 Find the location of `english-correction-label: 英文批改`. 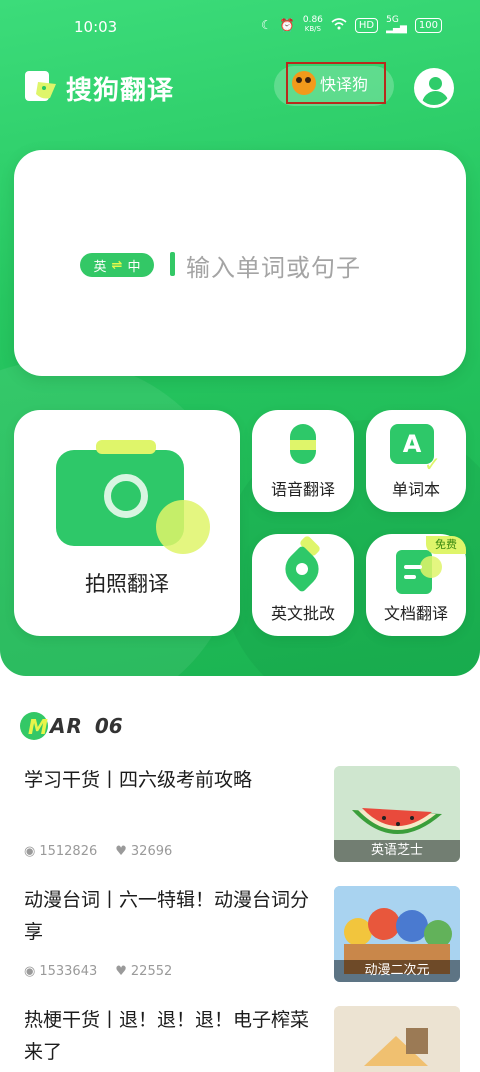

english-correction-label: 英文批改 is located at coordinates (302, 613).